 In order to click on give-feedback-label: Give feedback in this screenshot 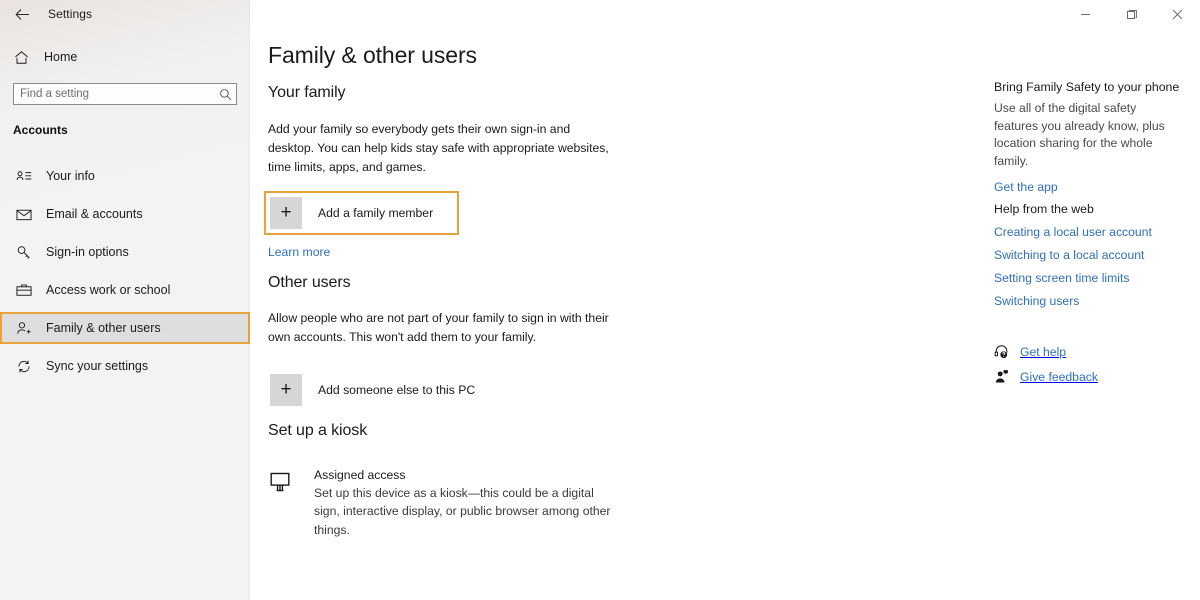, I will do `click(1059, 376)`.